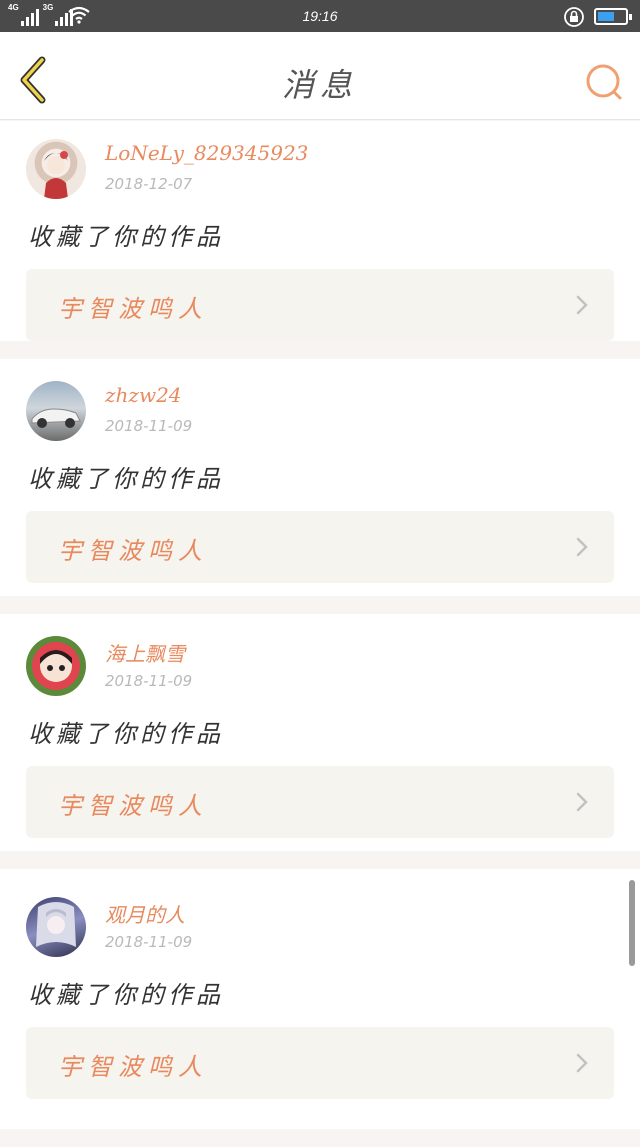  I want to click on username: 海上飘雪, so click(145, 652).